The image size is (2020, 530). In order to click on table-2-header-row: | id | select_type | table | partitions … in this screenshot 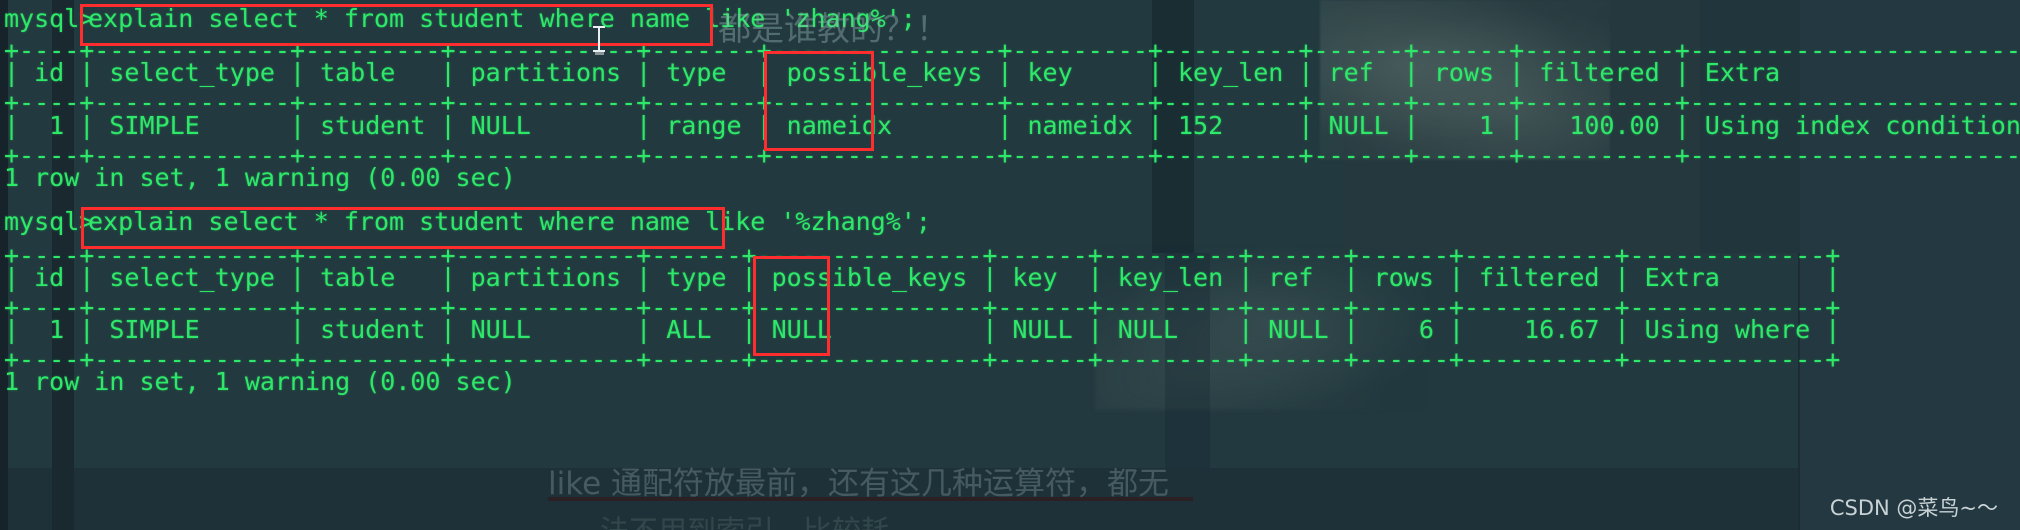, I will do `click(922, 277)`.